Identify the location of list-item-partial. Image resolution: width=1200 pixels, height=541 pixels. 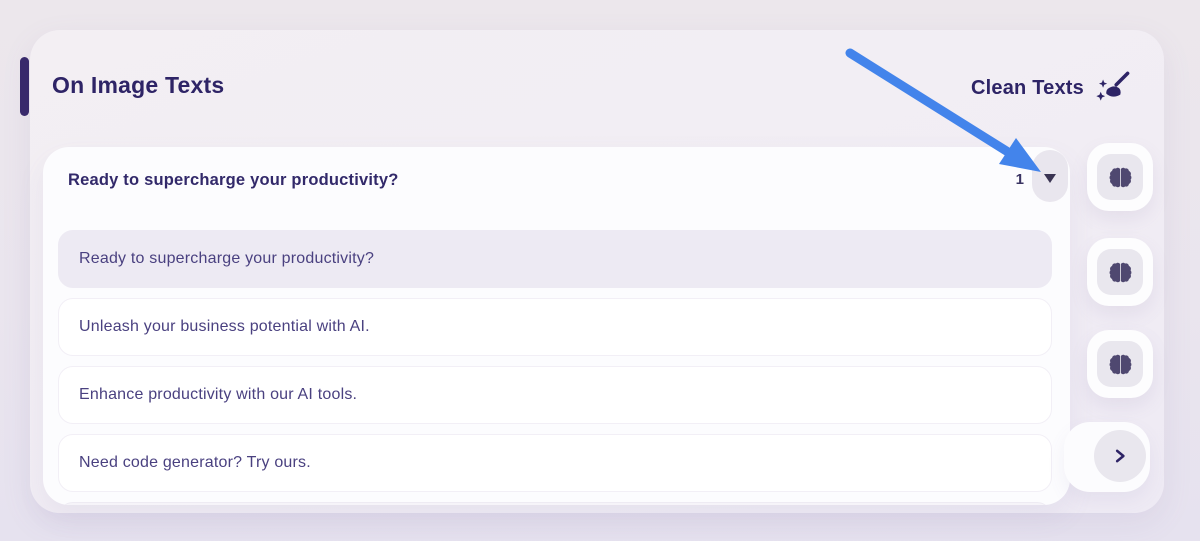
(555, 503).